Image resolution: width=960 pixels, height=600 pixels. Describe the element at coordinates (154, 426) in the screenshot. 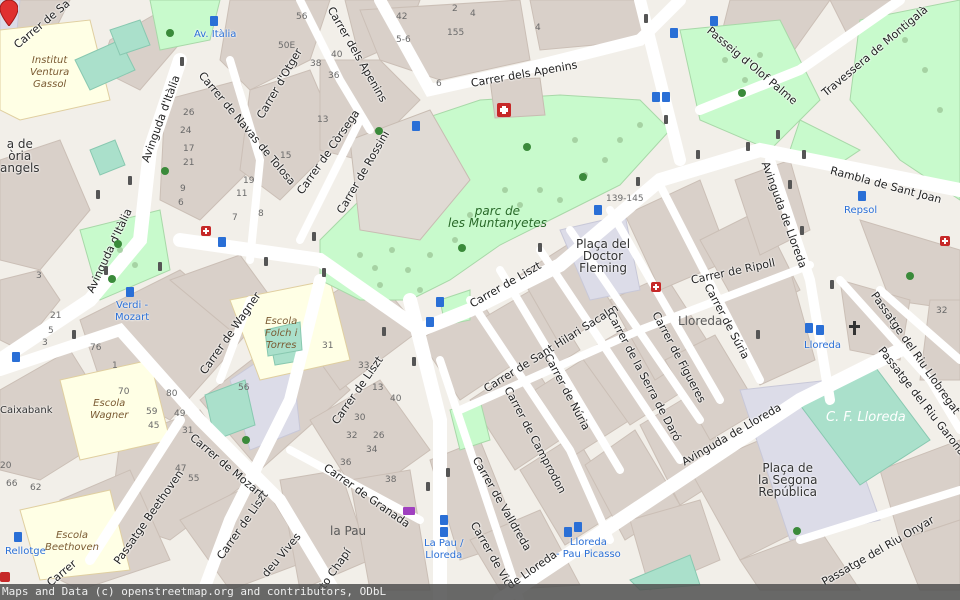

I see `house-number: 45` at that location.